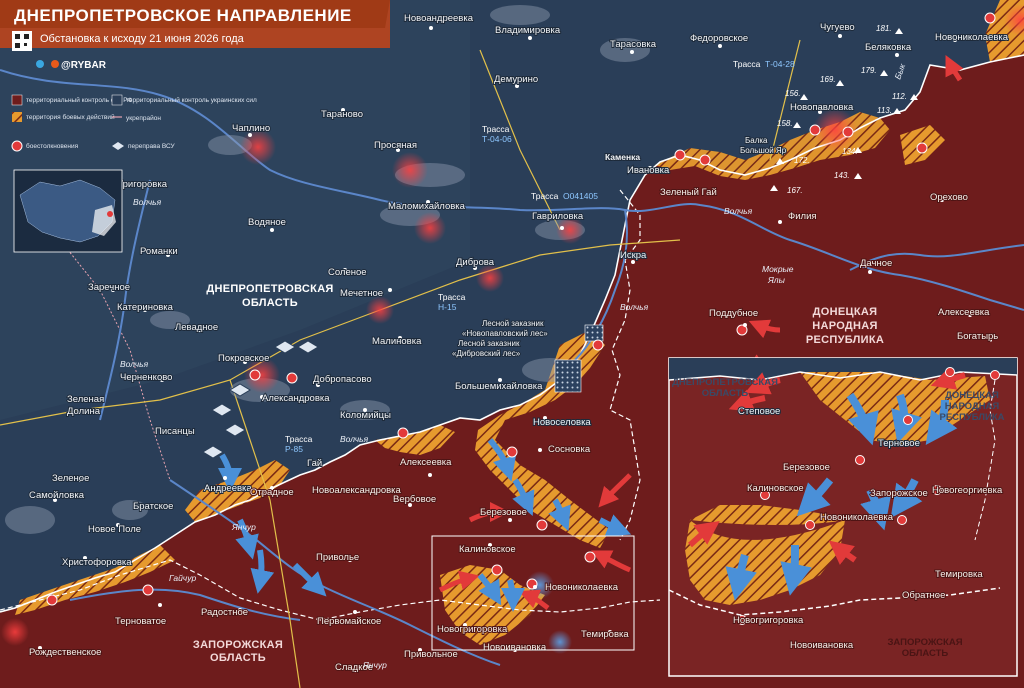  Describe the element at coordinates (633, 44) in the screenshot. I see `settlement-label: Тарасовка` at that location.